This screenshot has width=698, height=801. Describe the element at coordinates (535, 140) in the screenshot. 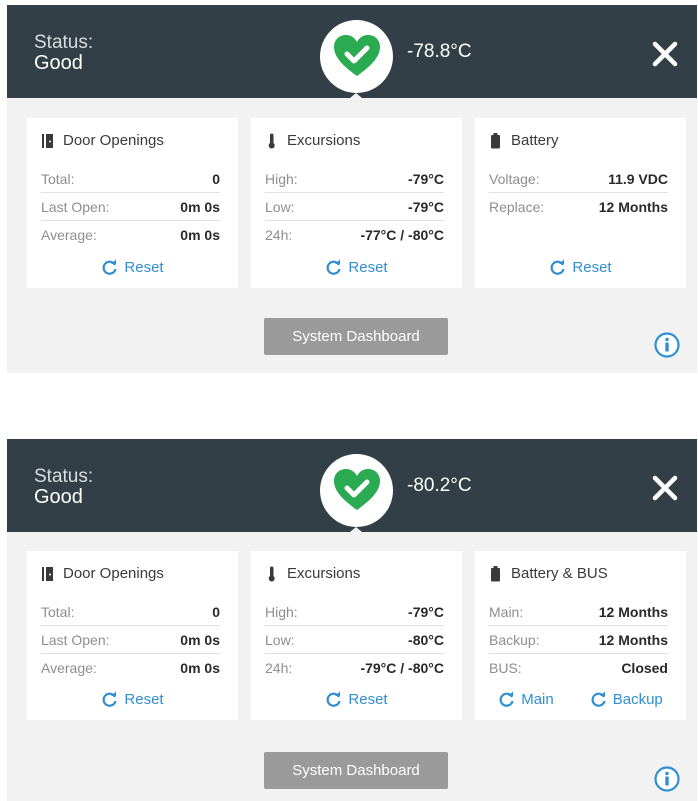

I see `card-title-label: Battery` at that location.